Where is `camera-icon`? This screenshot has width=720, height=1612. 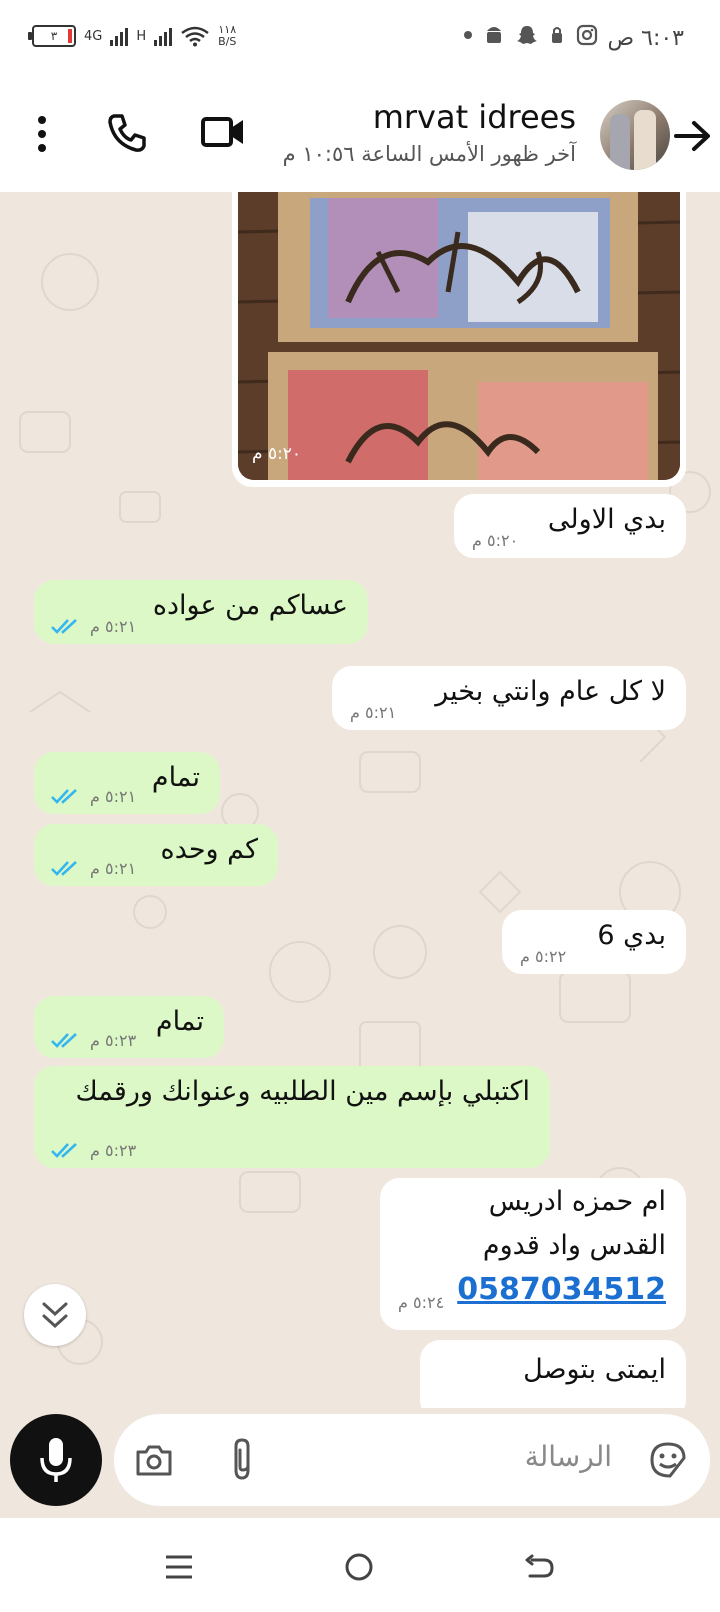 camera-icon is located at coordinates (154, 1460).